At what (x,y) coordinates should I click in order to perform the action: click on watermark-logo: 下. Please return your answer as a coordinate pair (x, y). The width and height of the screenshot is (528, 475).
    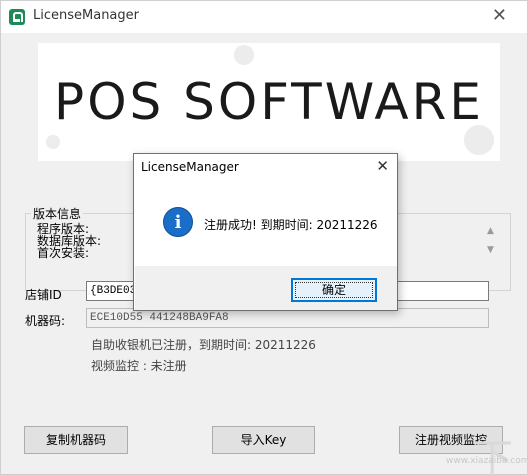
    Looking at the image, I should click on (499, 451).